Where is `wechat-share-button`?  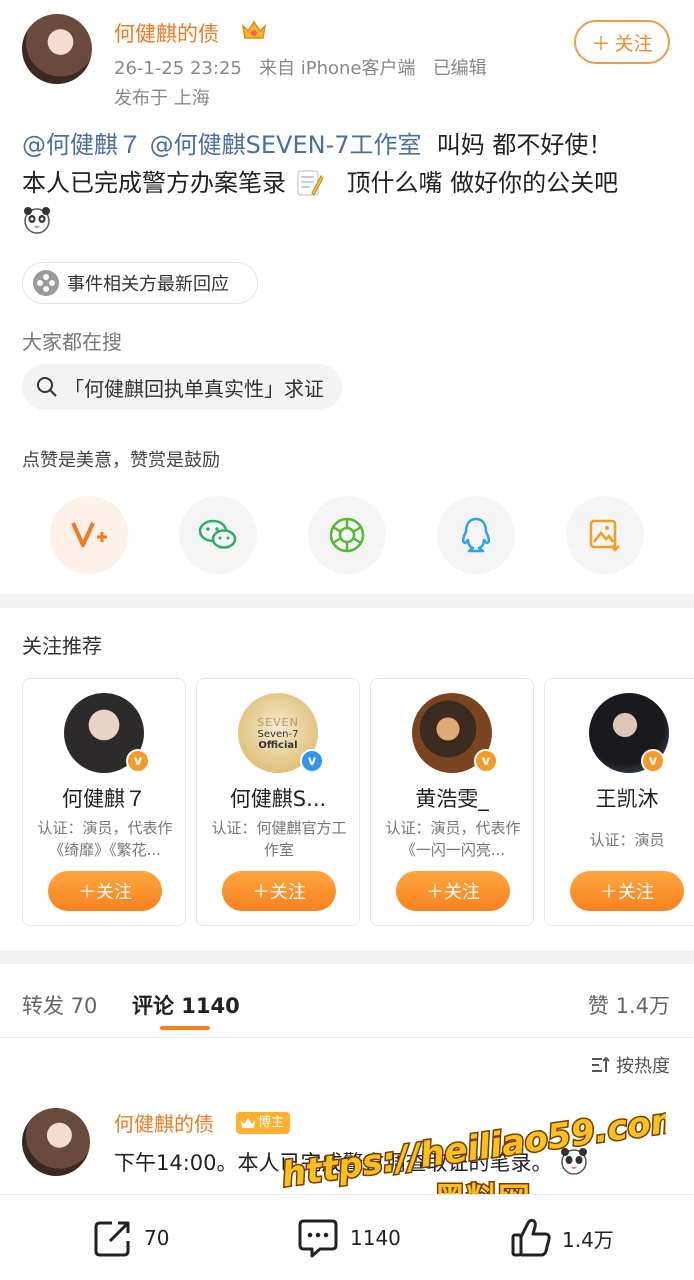
wechat-share-button is located at coordinates (218, 535).